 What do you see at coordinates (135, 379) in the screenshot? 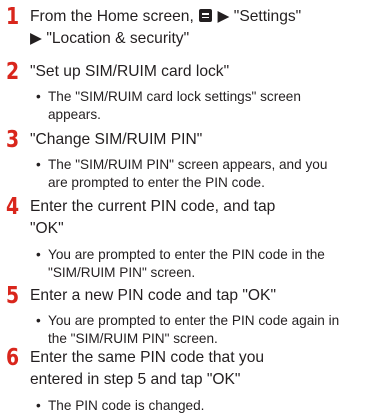
I see `step-instruction: entered in step 5 and tap "OK"` at bounding box center [135, 379].